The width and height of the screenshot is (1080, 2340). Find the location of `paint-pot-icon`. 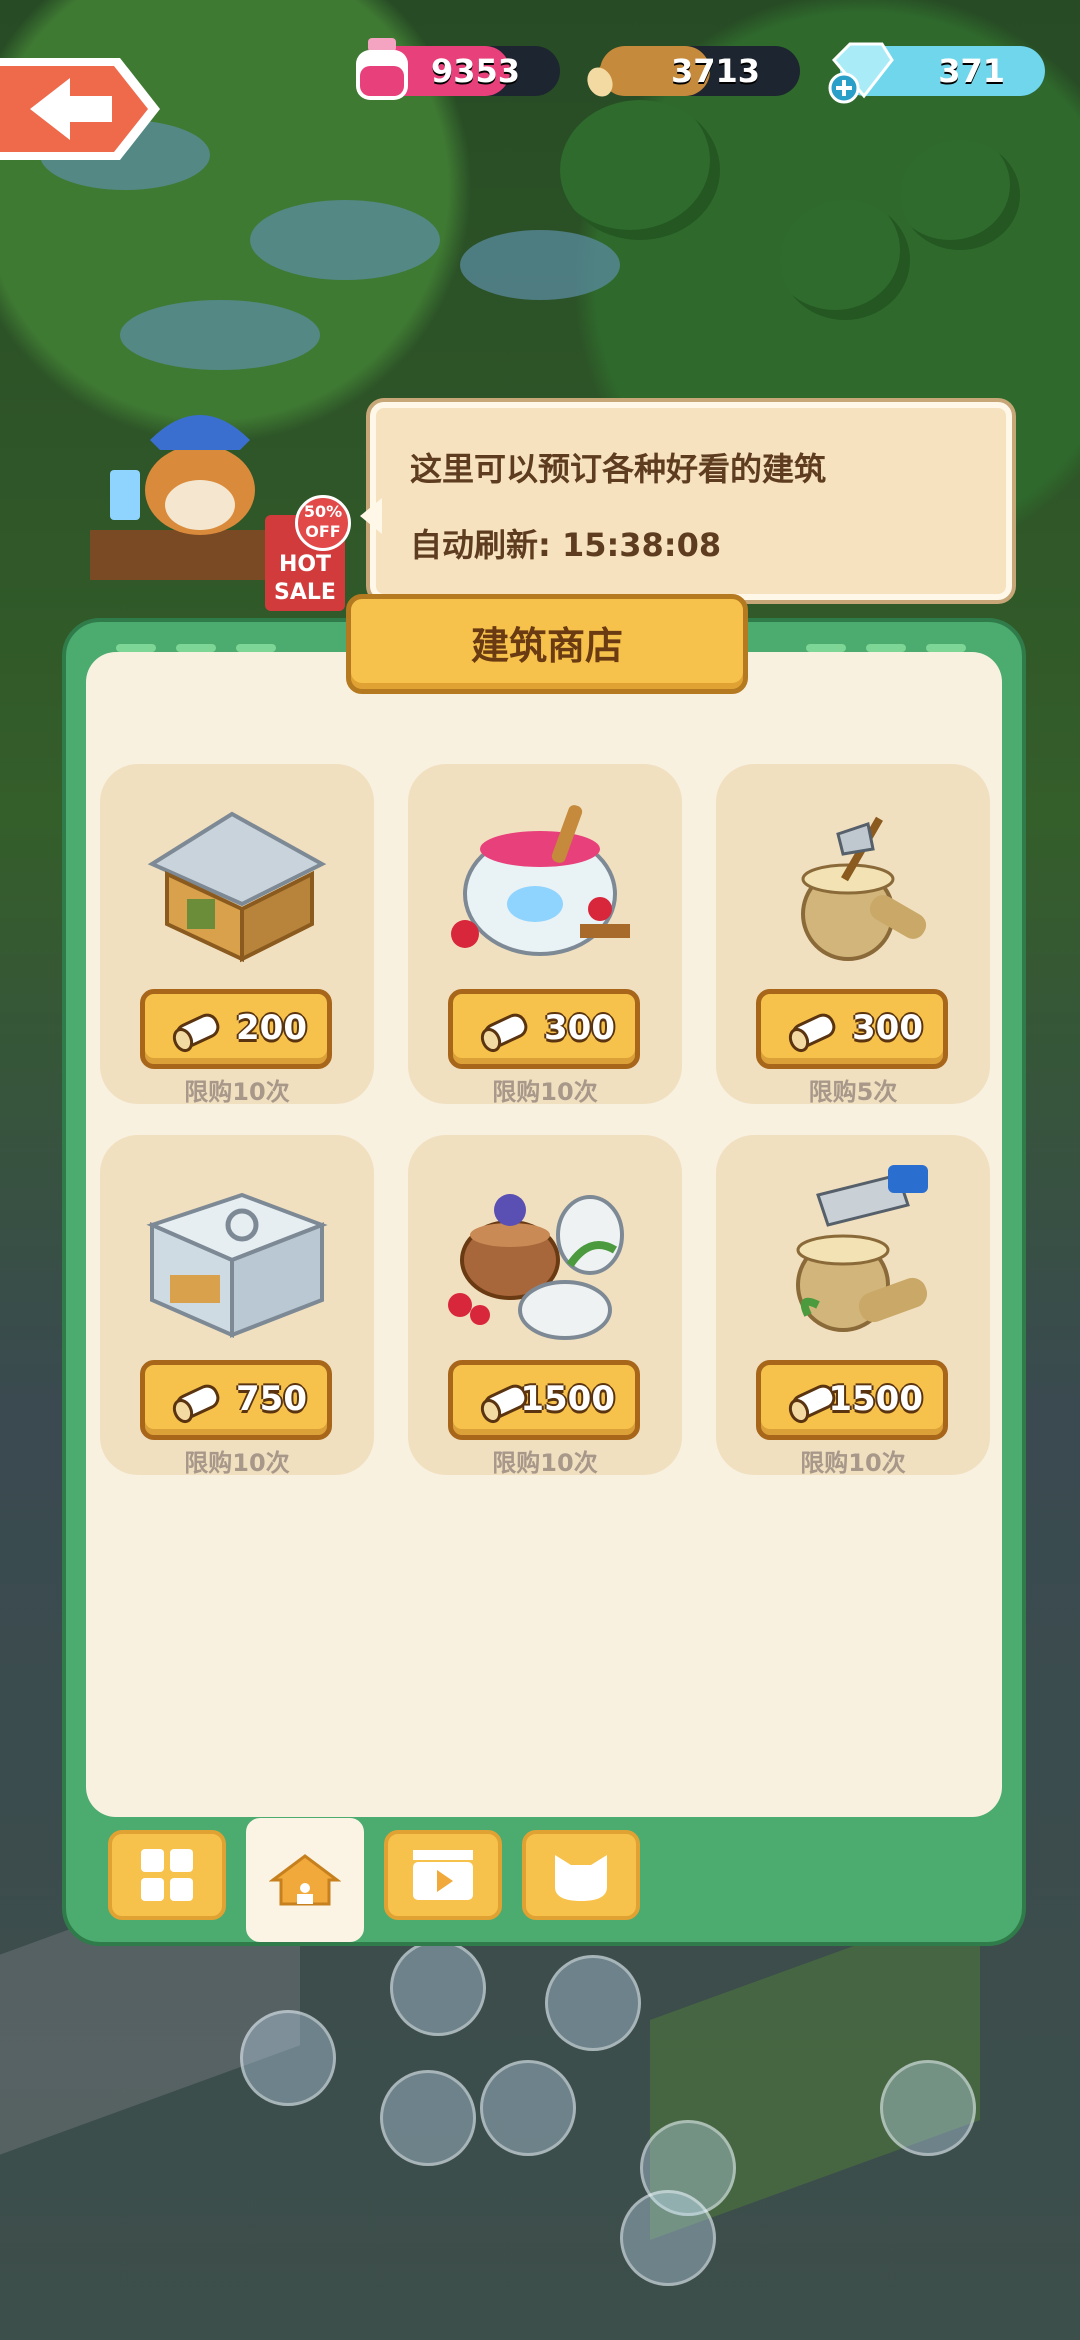

paint-pot-icon is located at coordinates (540, 880).